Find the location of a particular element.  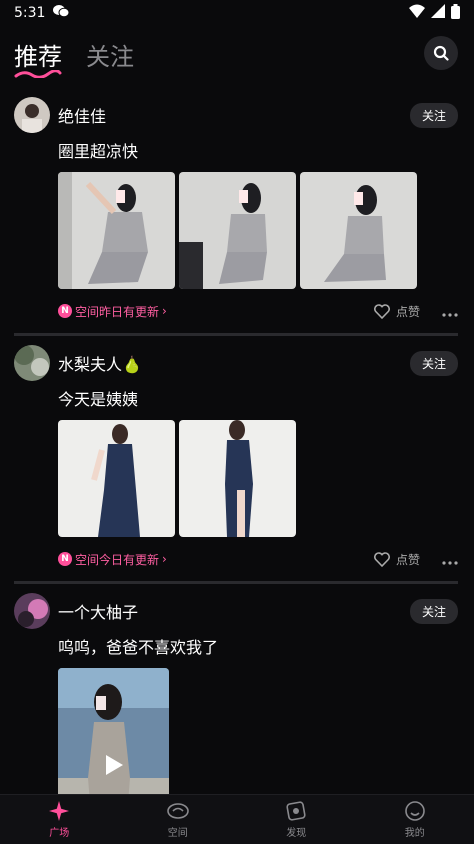

search-icon is located at coordinates (441, 53).